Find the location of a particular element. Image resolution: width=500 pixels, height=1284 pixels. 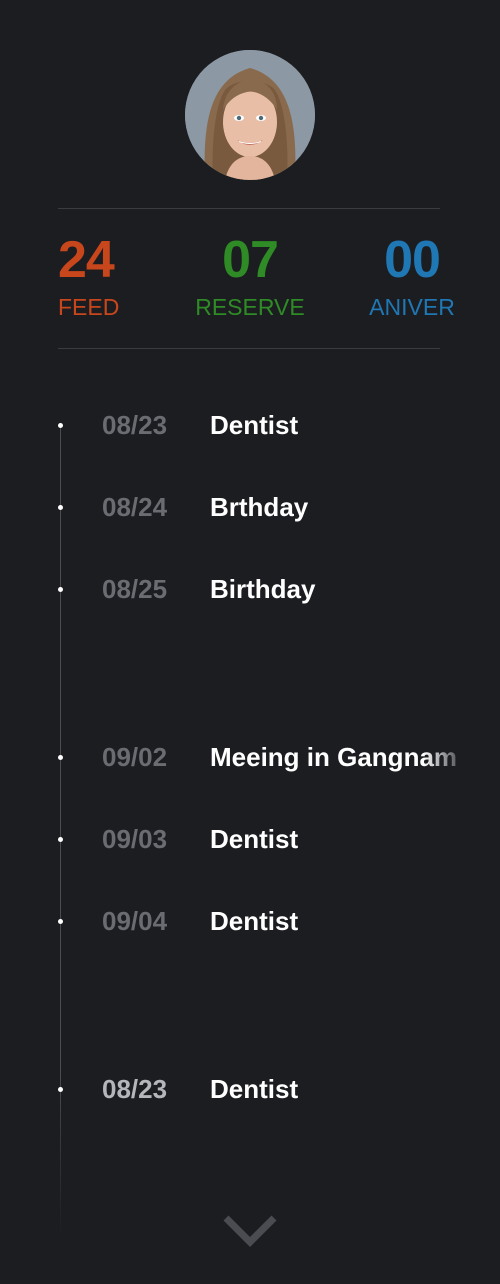

event-date: 08/24 is located at coordinates (135, 507).